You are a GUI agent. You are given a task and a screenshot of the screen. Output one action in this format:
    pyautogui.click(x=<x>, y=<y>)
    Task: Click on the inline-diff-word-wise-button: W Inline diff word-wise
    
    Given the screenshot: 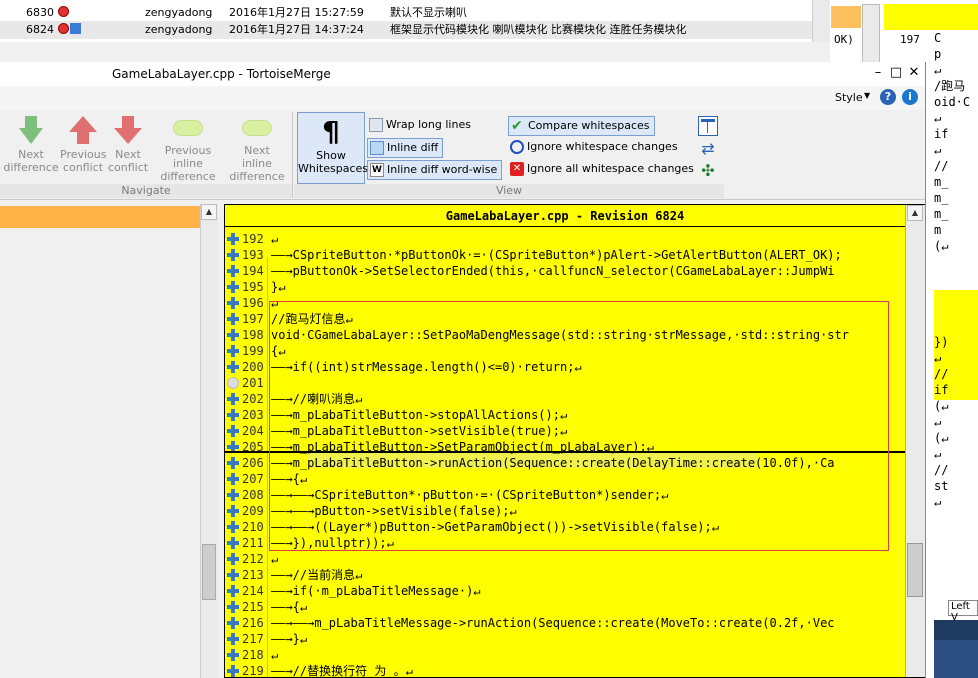 What is the action you would take?
    pyautogui.click(x=435, y=170)
    